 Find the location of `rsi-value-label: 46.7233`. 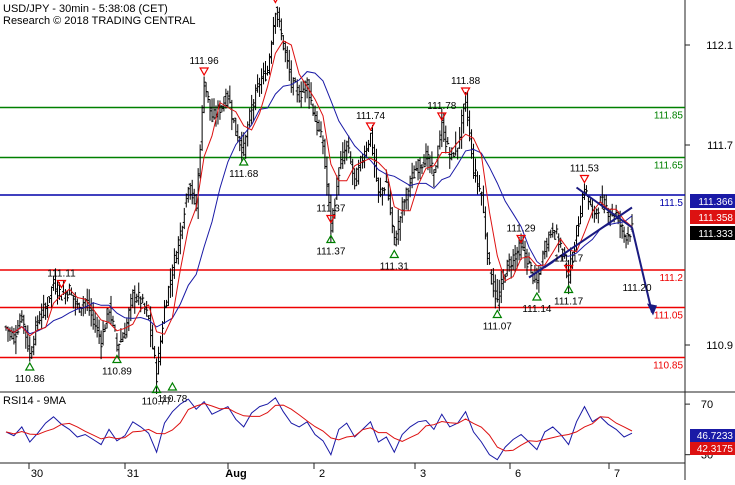

rsi-value-label: 46.7233 is located at coordinates (715, 436).